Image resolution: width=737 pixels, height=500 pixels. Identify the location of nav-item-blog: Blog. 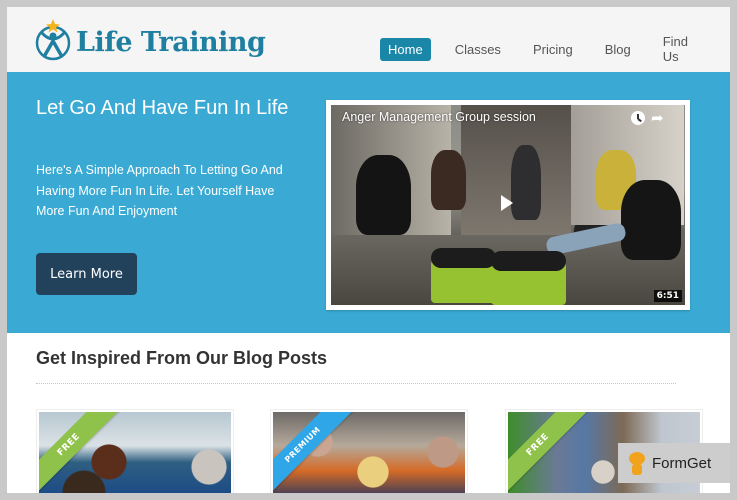
(618, 49).